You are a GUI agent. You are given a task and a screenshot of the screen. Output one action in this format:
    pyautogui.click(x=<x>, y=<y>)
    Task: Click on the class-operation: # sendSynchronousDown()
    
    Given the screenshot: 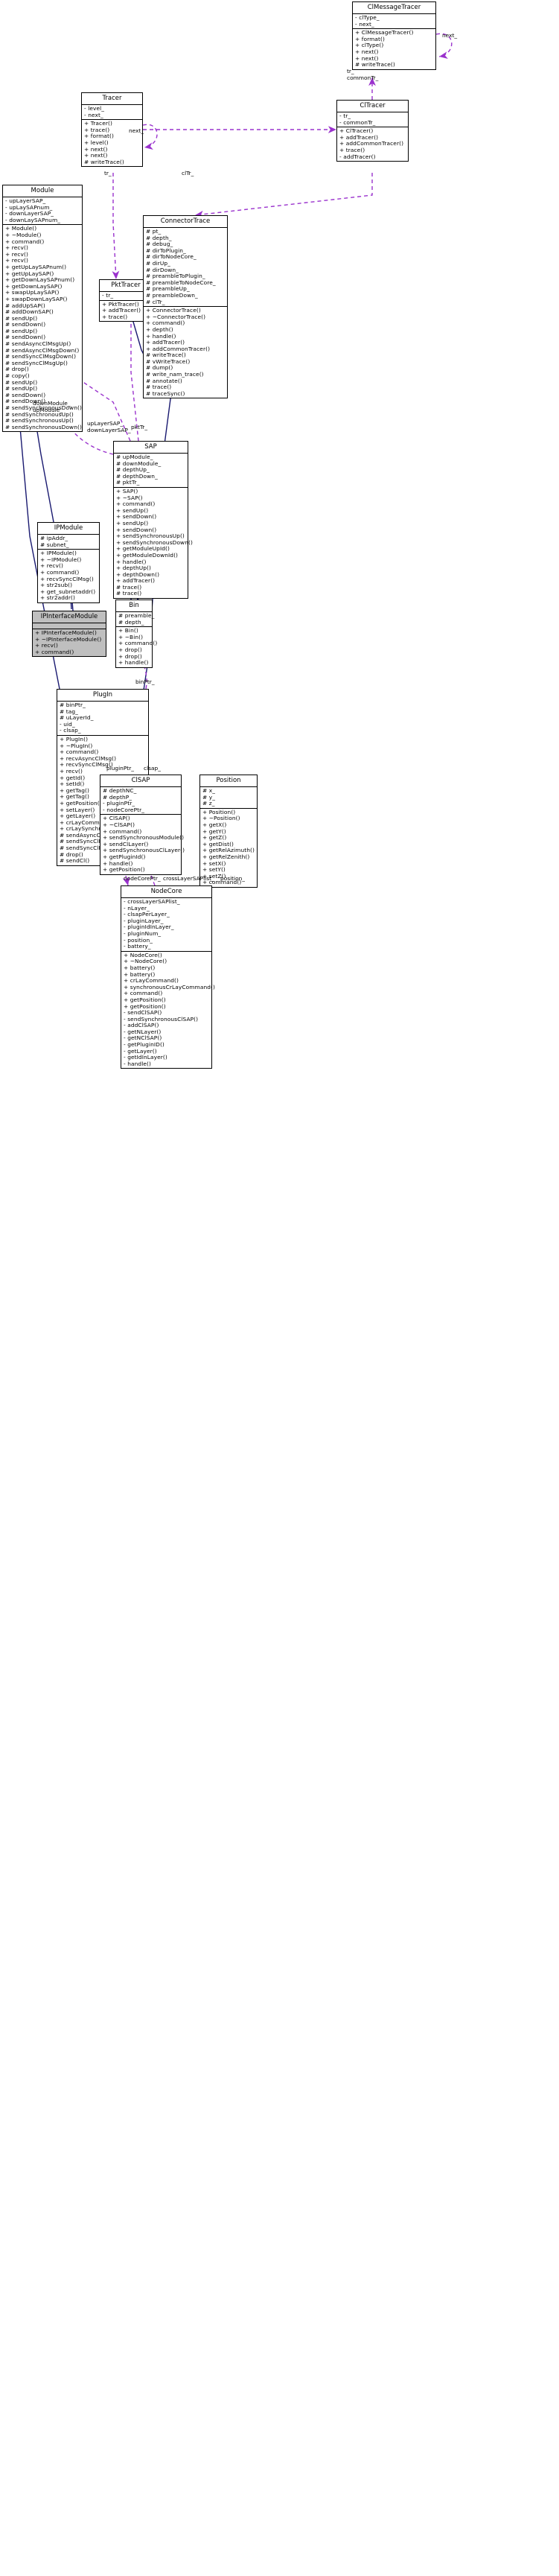 What is the action you would take?
    pyautogui.click(x=44, y=426)
    